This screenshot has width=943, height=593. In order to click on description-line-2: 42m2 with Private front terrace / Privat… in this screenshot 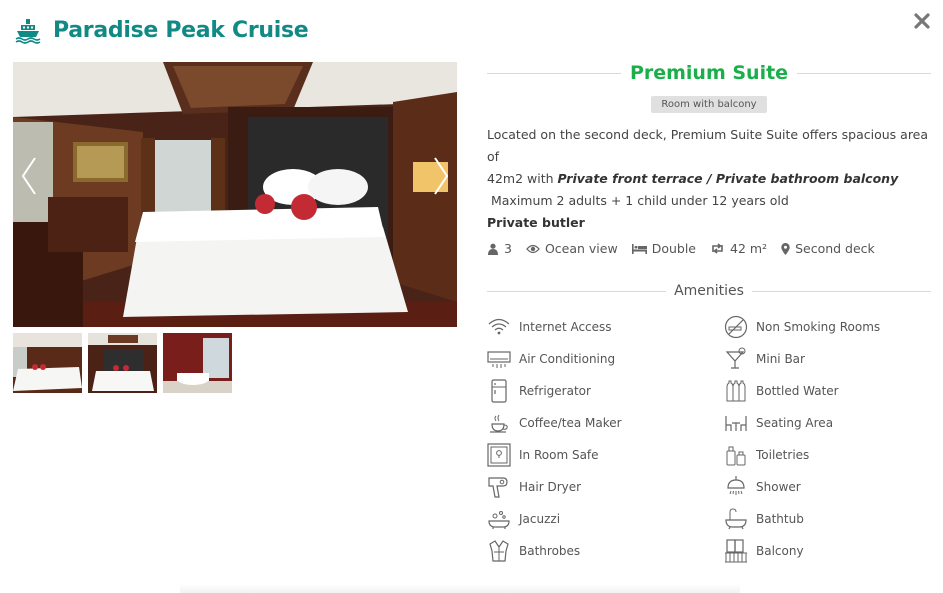, I will do `click(709, 179)`.